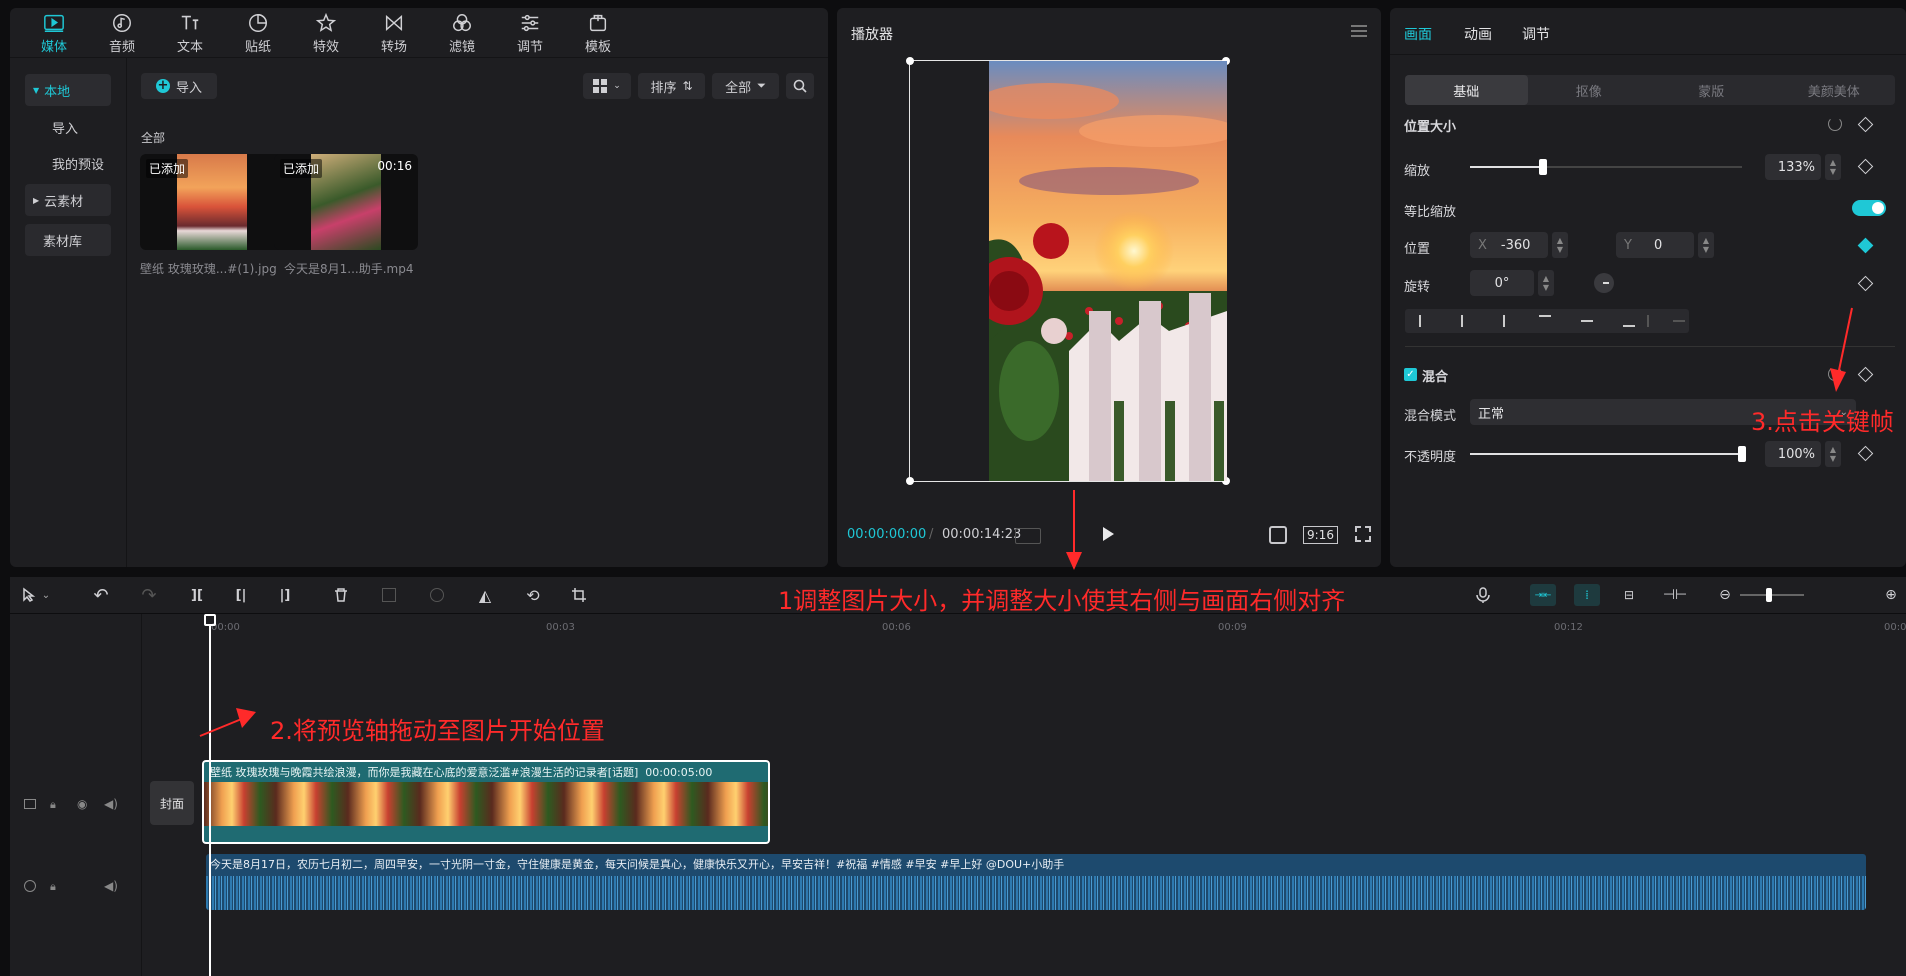 This screenshot has height=976, width=1906. I want to click on aspect-ratio-button: 9:16, so click(1320, 535).